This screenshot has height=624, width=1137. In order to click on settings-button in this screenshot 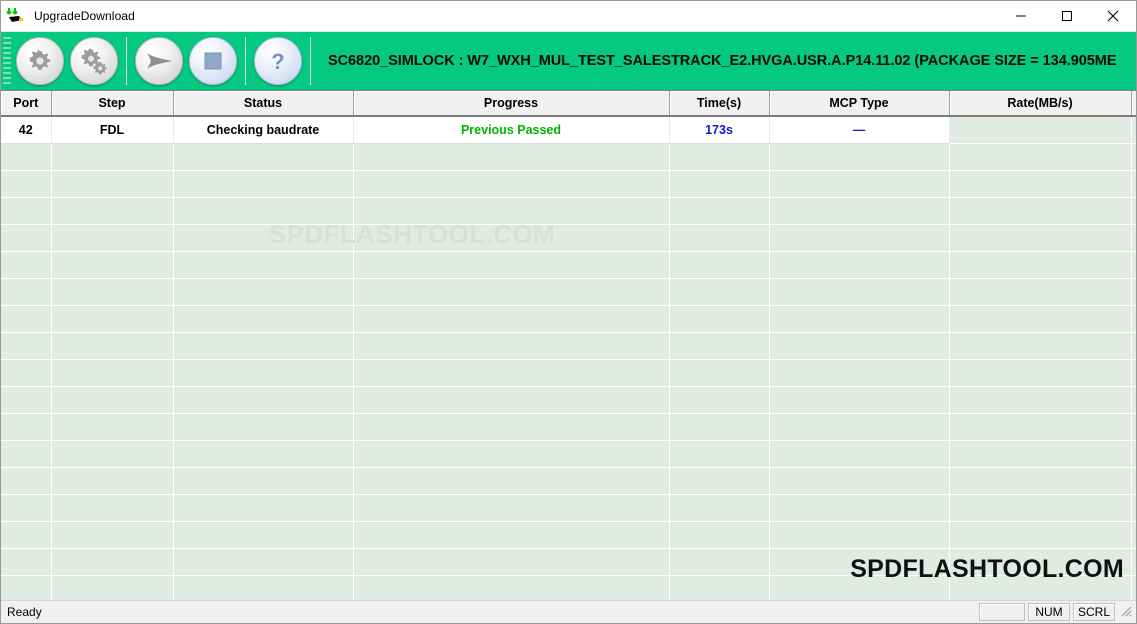, I will do `click(40, 61)`.